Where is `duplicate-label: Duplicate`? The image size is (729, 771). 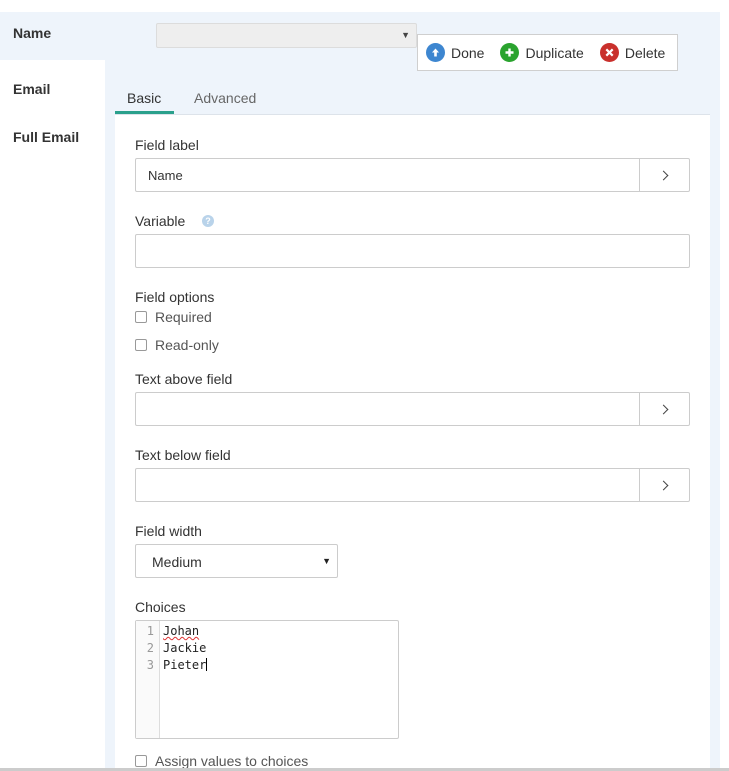
duplicate-label: Duplicate is located at coordinates (554, 52).